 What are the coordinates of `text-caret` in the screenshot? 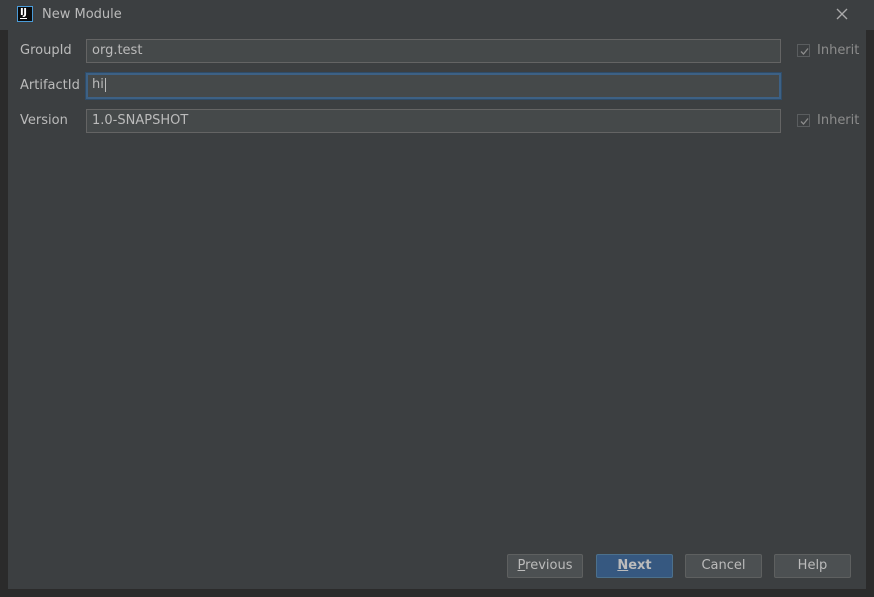 It's located at (105, 84).